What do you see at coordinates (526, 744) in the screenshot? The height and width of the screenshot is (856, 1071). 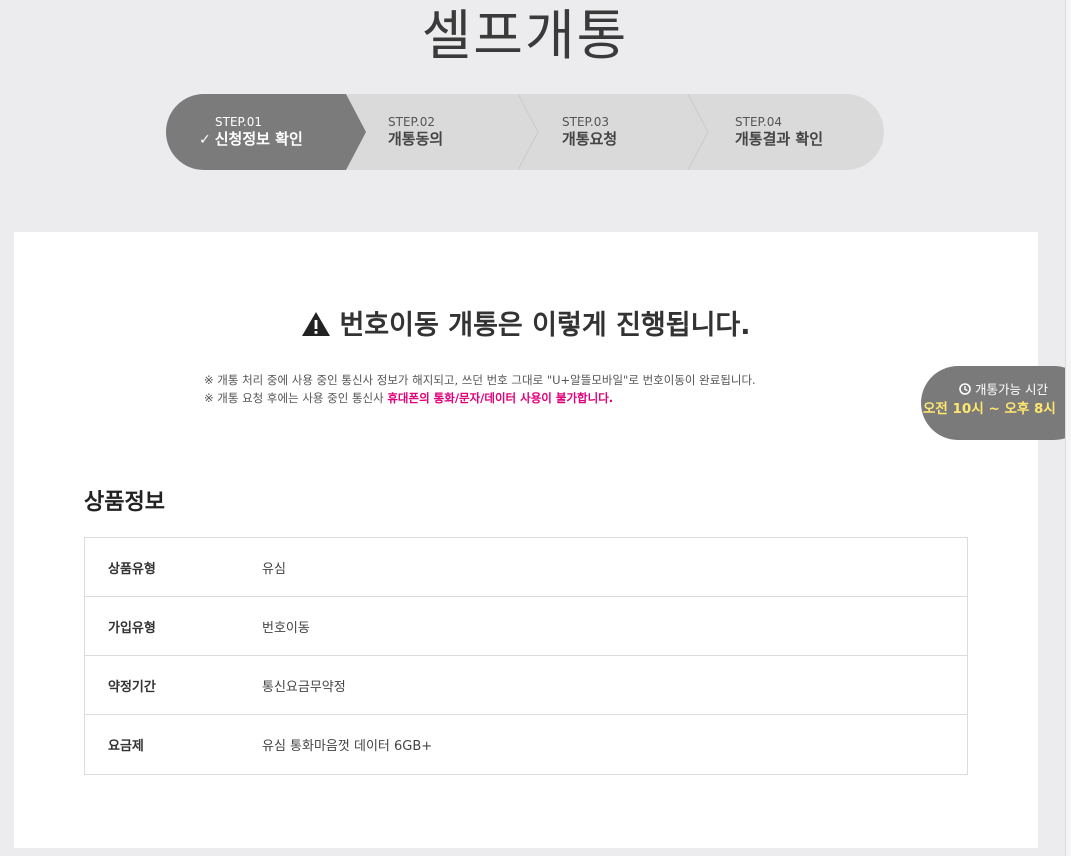 I see `table-row: 요금제 유심 통화마음껏 데이터 6GB+` at bounding box center [526, 744].